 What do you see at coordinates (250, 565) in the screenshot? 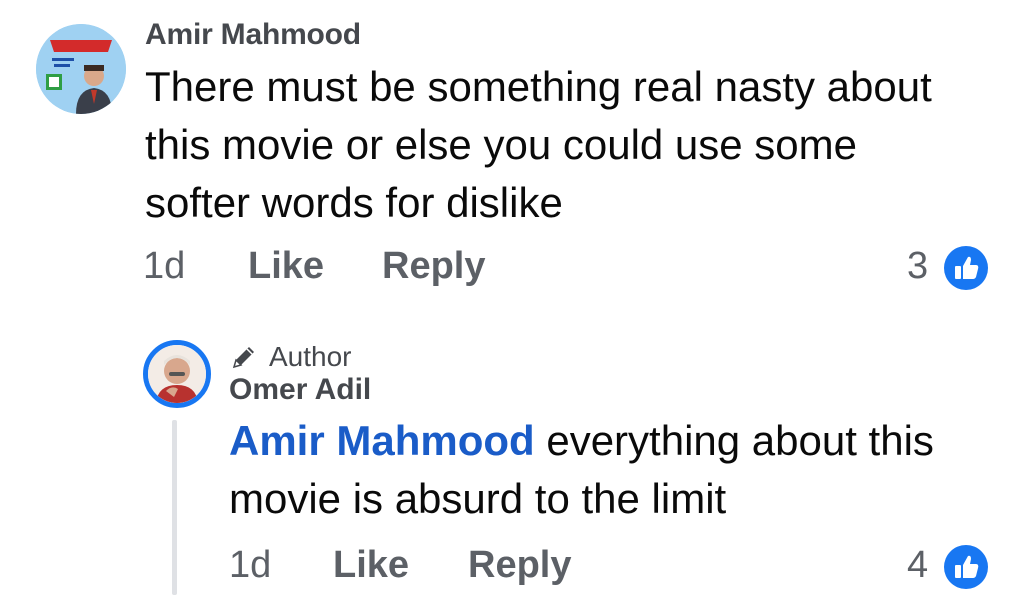
I see `reply-timestamp: 1d` at bounding box center [250, 565].